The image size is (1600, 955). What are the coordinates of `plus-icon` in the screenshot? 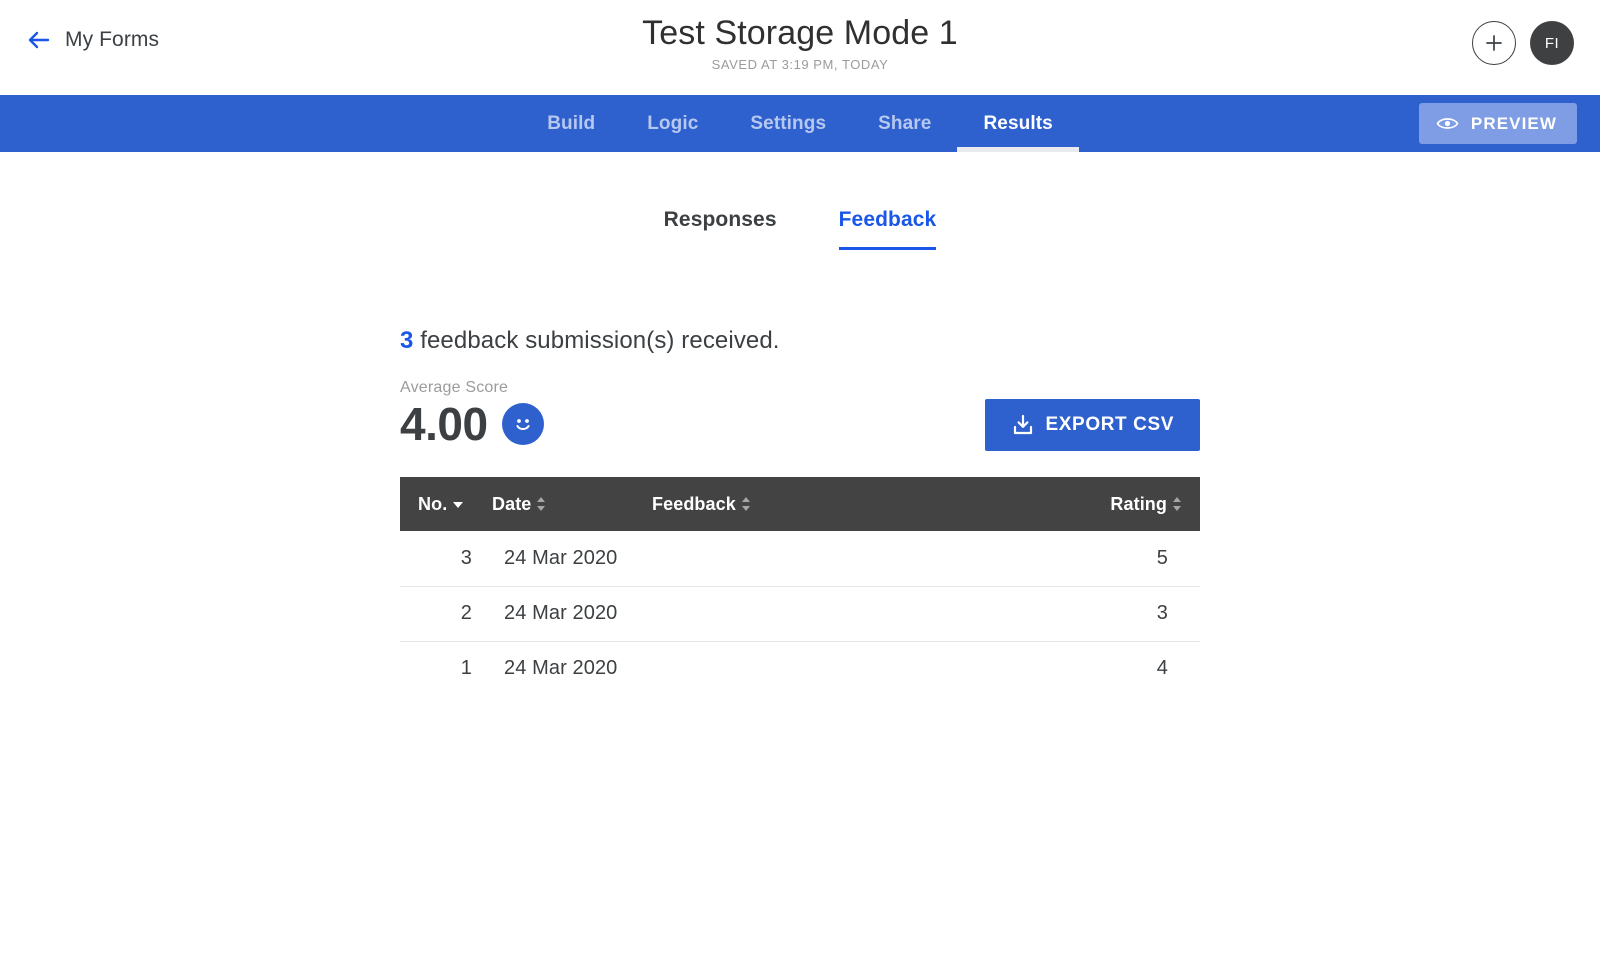 It's located at (1494, 43).